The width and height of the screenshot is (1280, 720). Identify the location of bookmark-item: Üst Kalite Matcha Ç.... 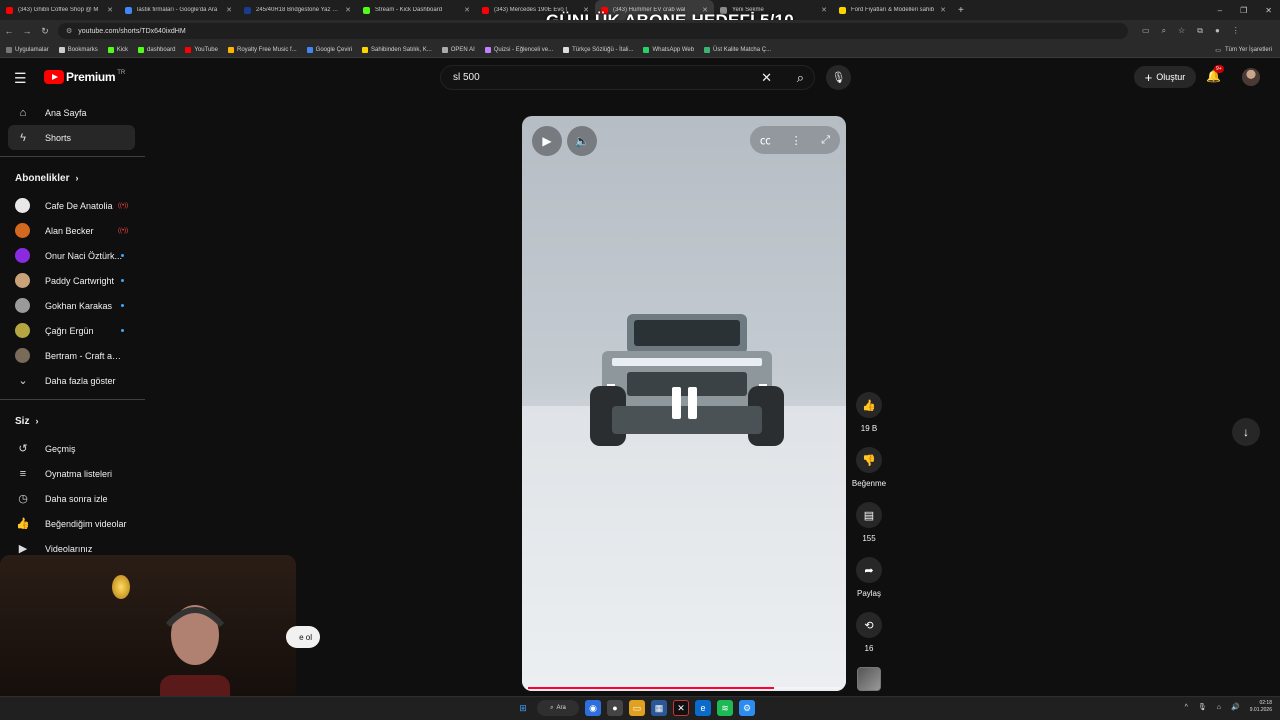
(737, 49).